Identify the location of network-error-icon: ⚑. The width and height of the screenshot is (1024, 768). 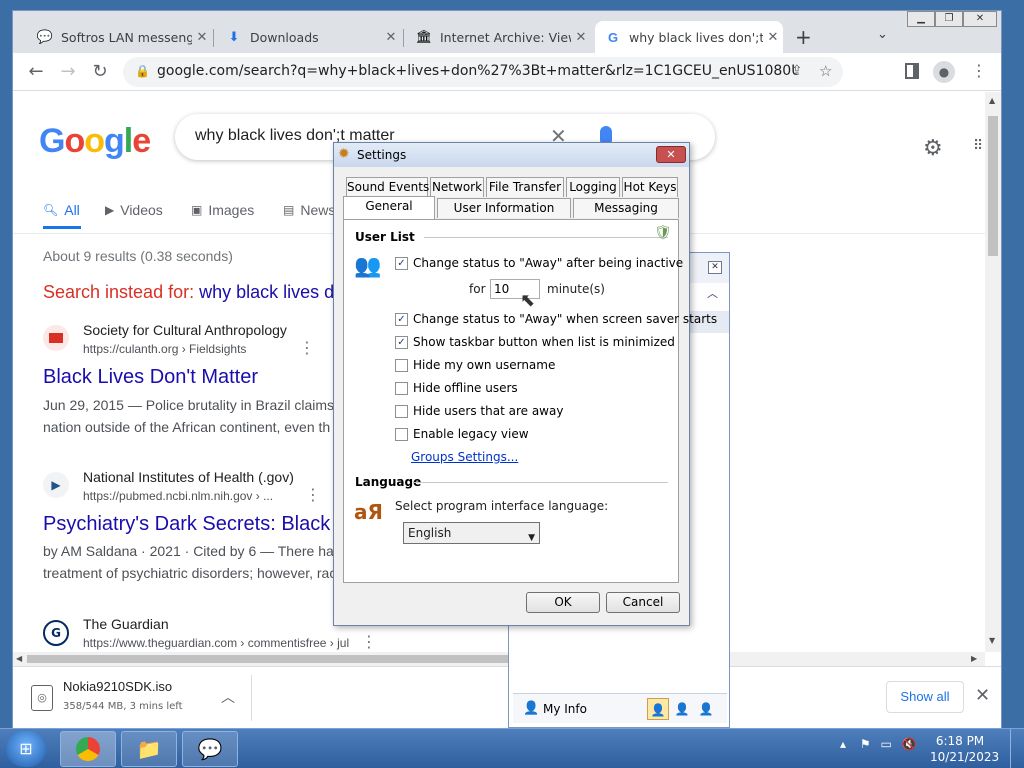
(865, 744).